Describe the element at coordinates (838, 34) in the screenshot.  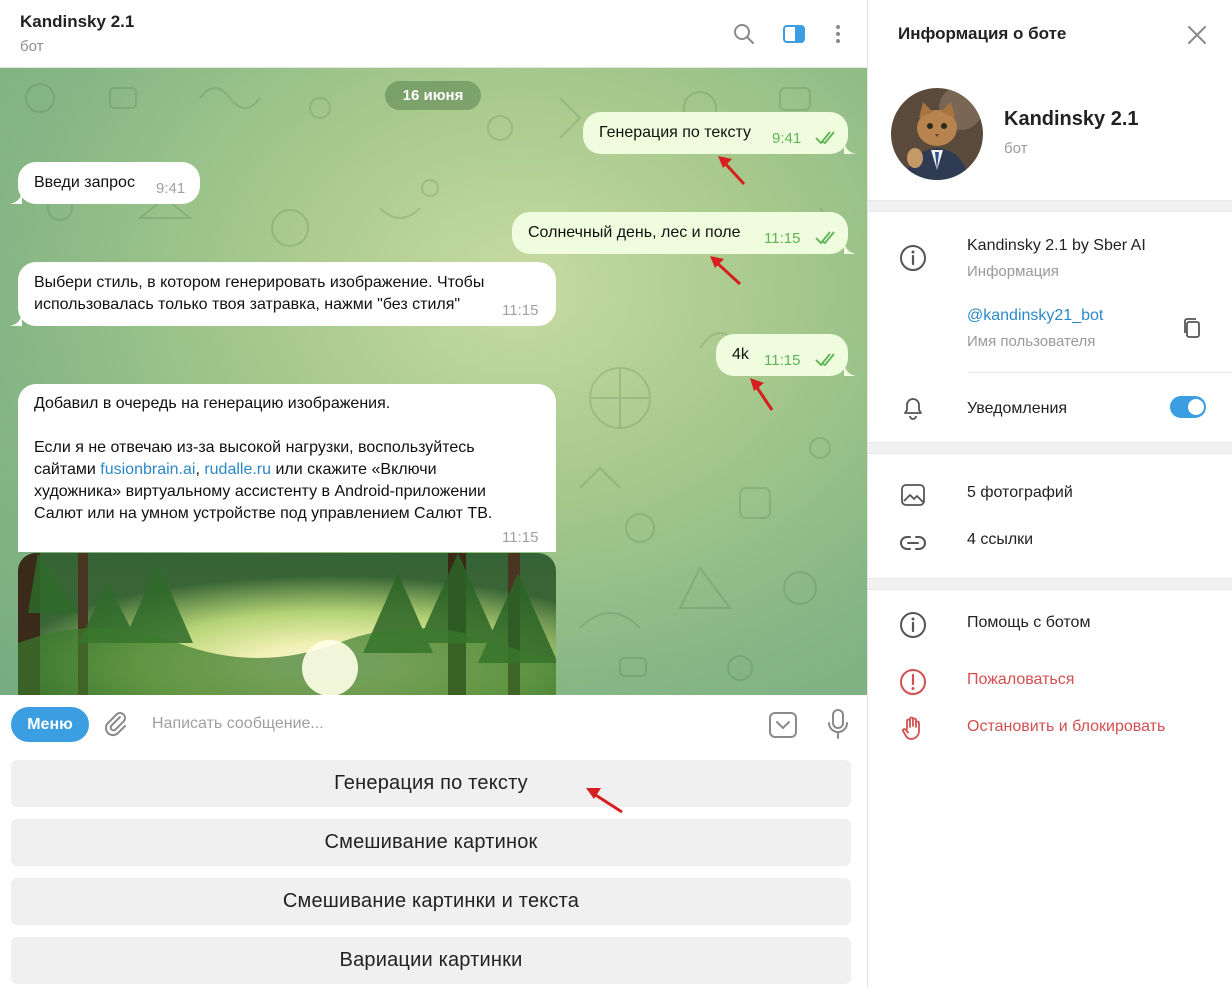
I see `more-vertical-icon` at that location.